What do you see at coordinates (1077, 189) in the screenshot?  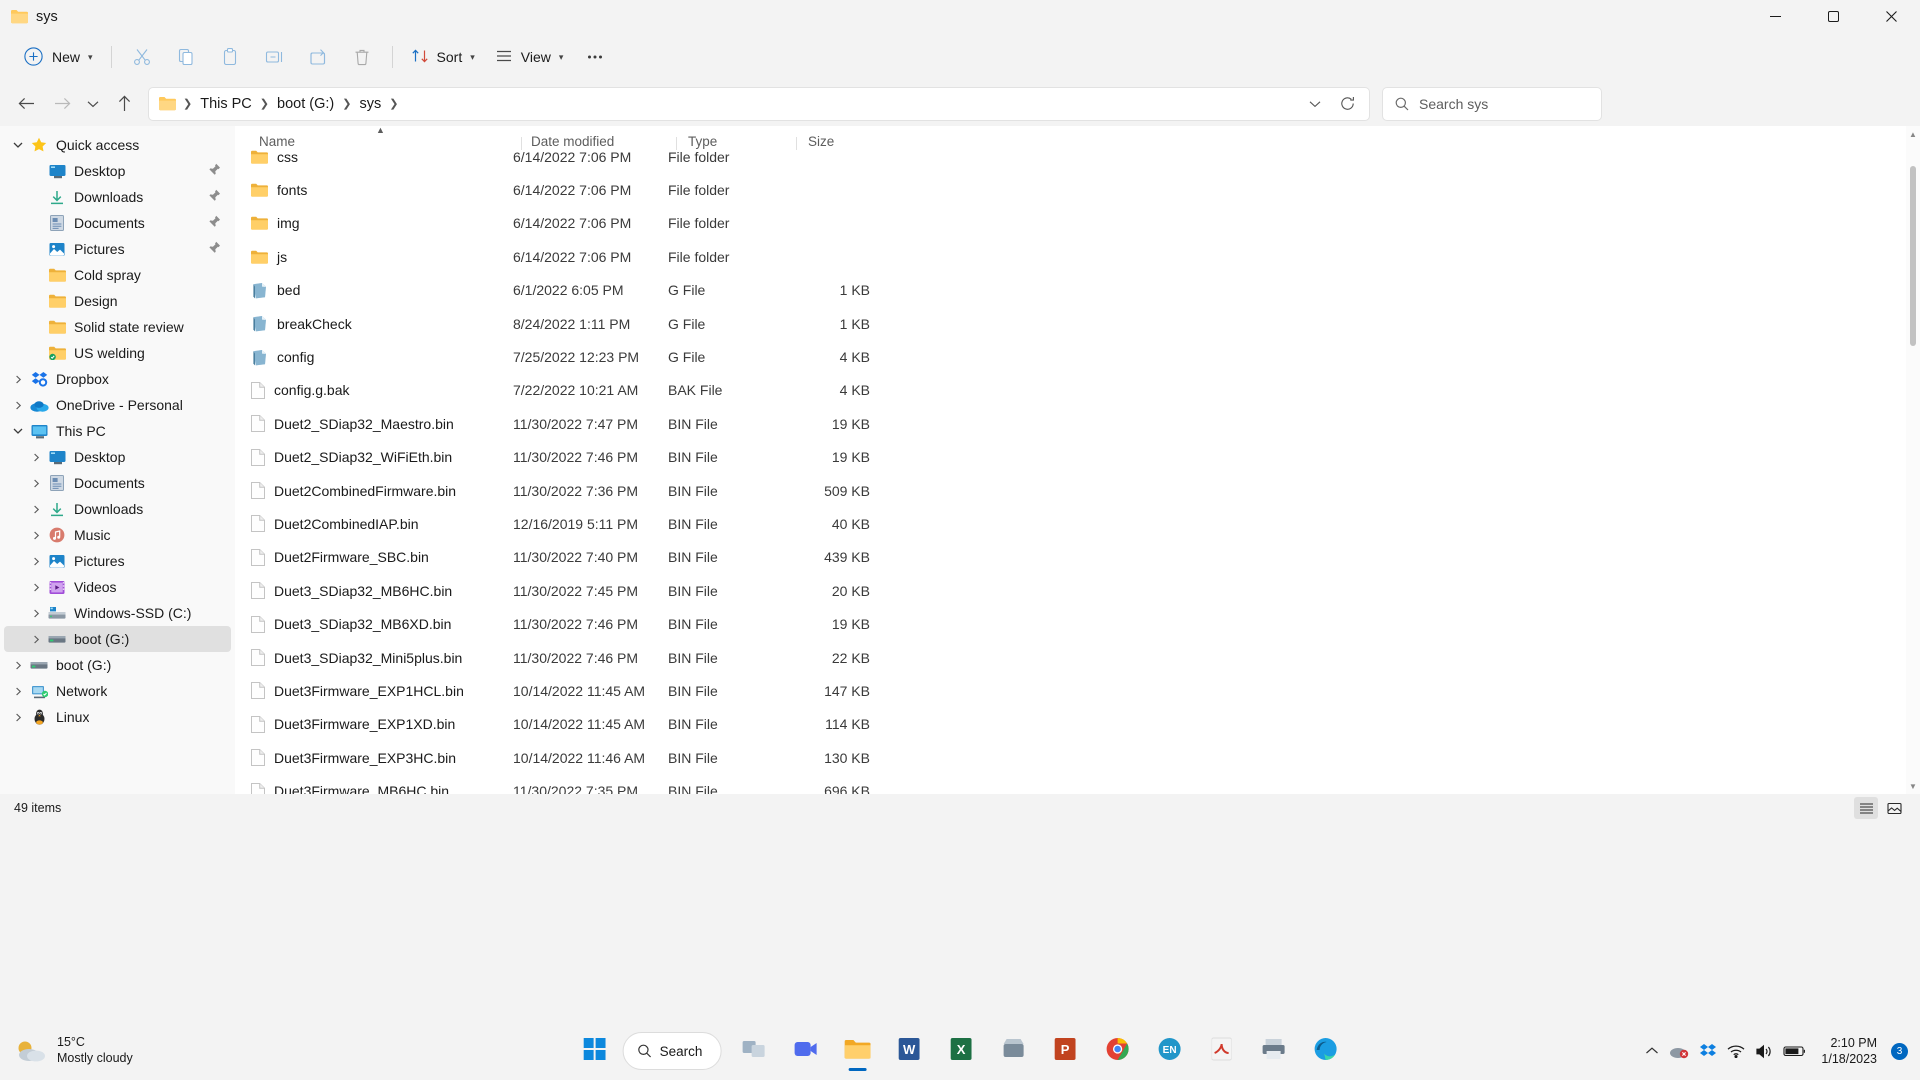 I see `table-row: fonts 6/14/2022 7:06 PM File folder` at bounding box center [1077, 189].